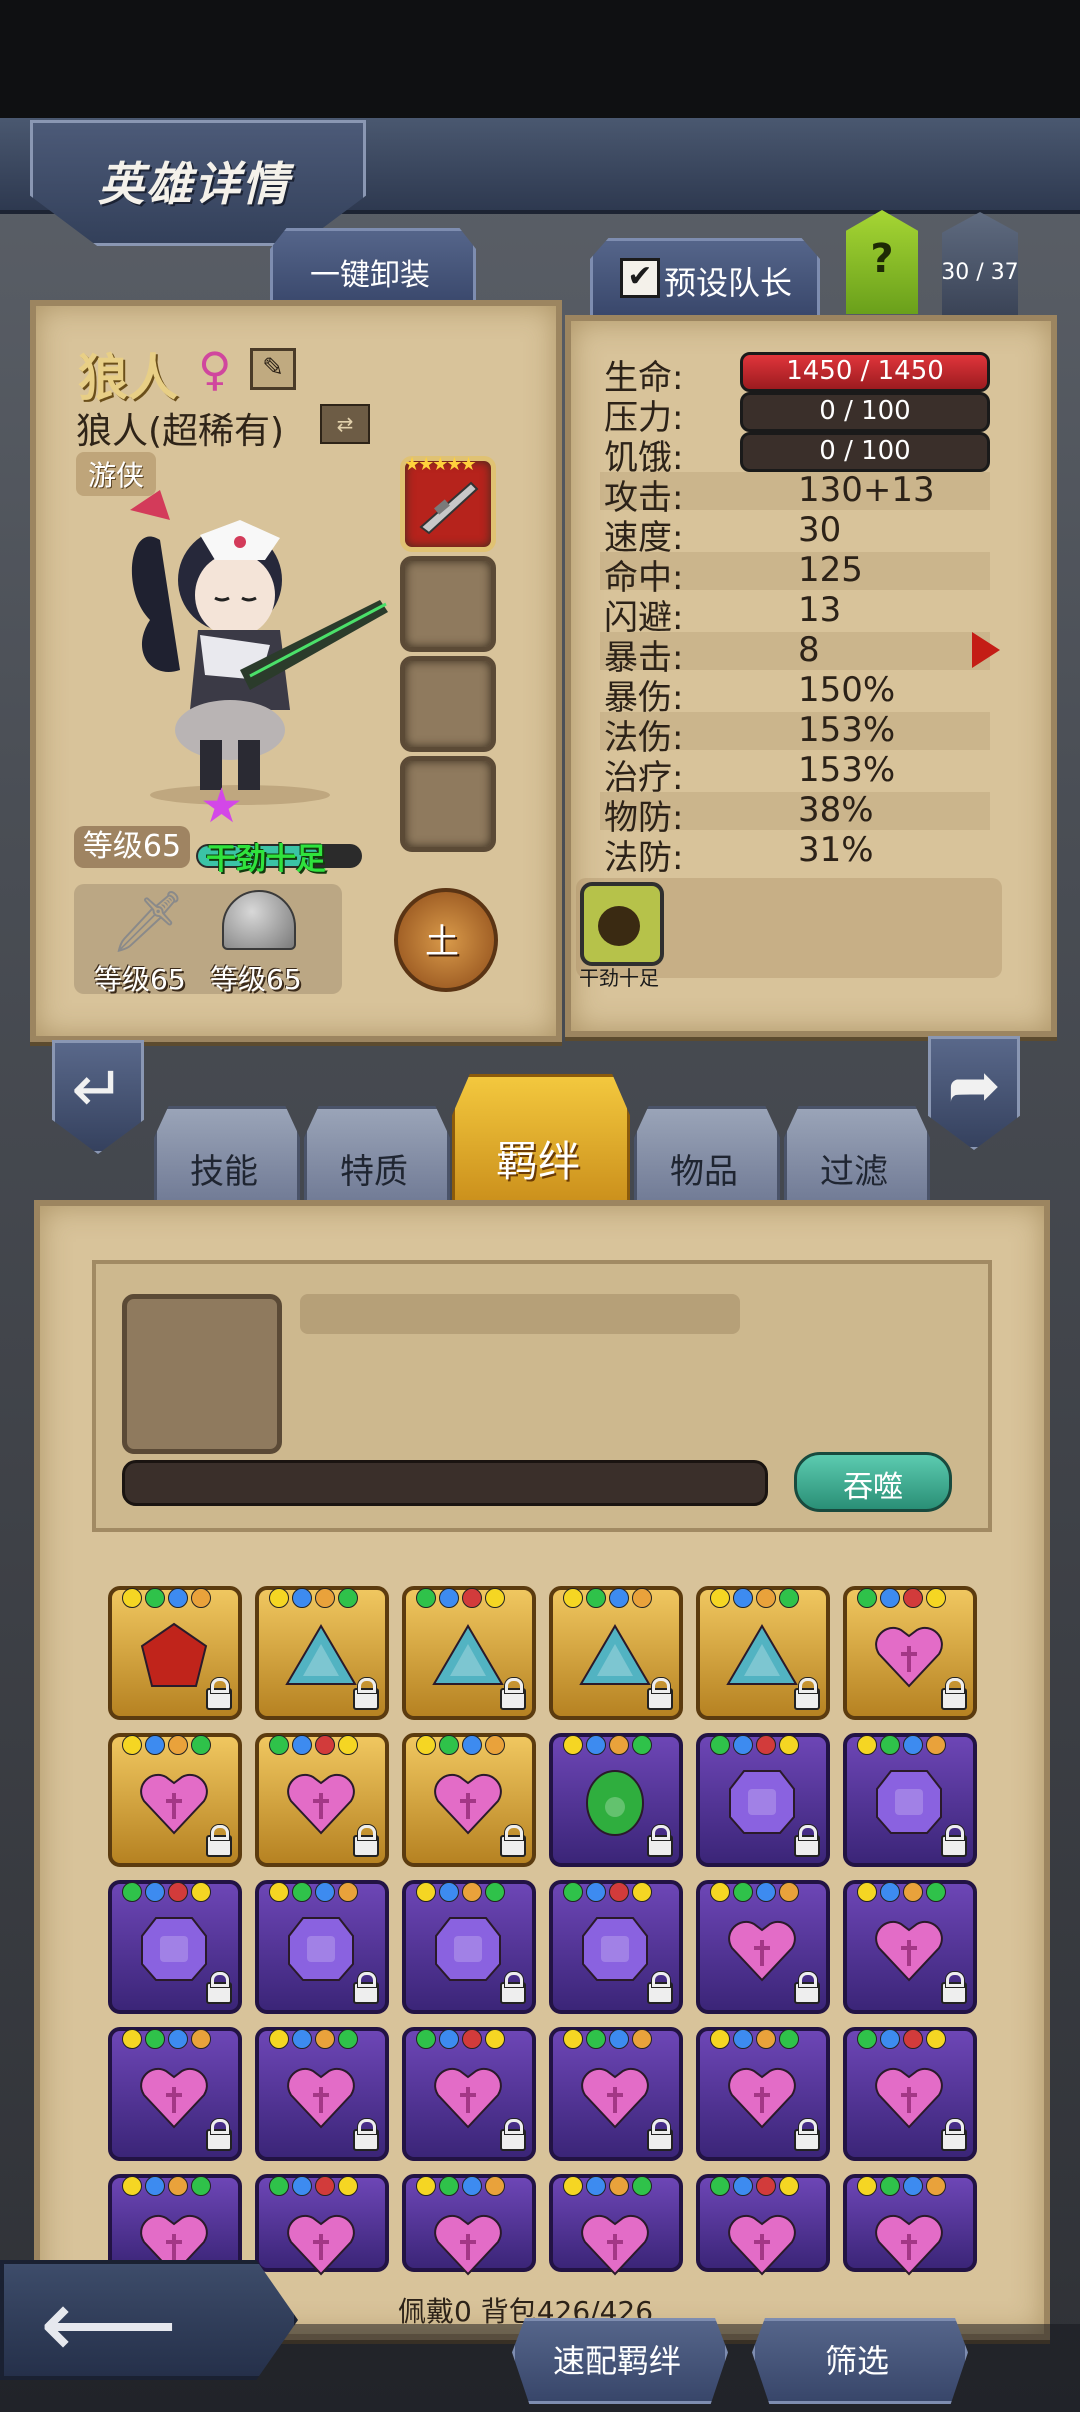 This screenshot has width=1080, height=2412. I want to click on red-gem-icon, so click(174, 1654).